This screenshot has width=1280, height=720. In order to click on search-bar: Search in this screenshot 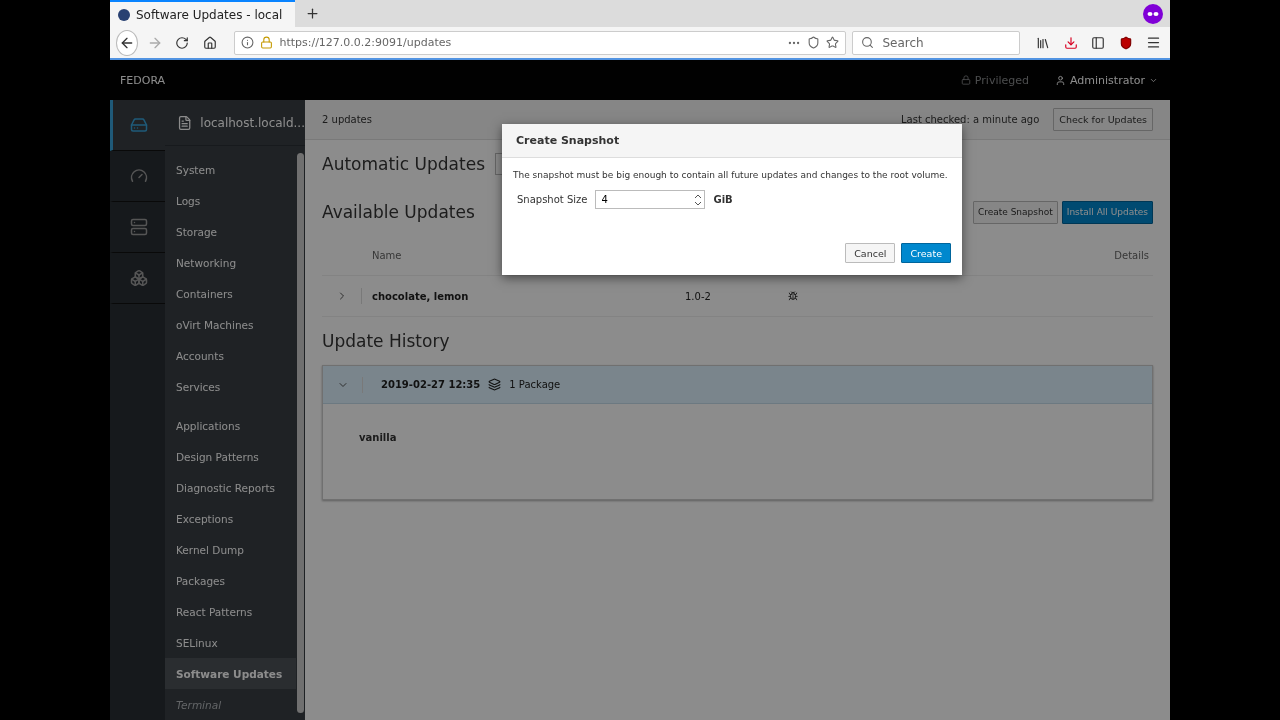, I will do `click(936, 42)`.